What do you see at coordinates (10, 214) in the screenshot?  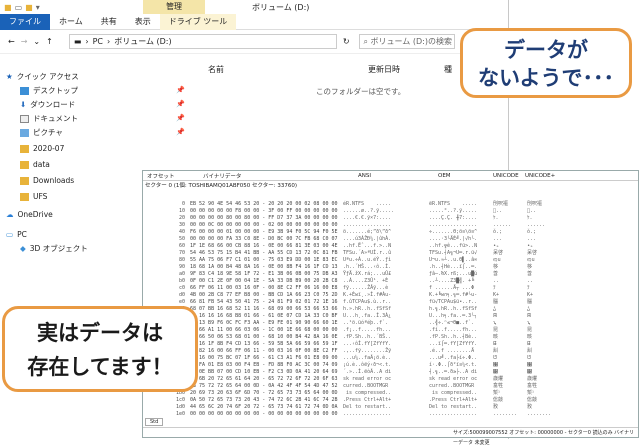 I see `cloud-icon: ☁` at bounding box center [10, 214].